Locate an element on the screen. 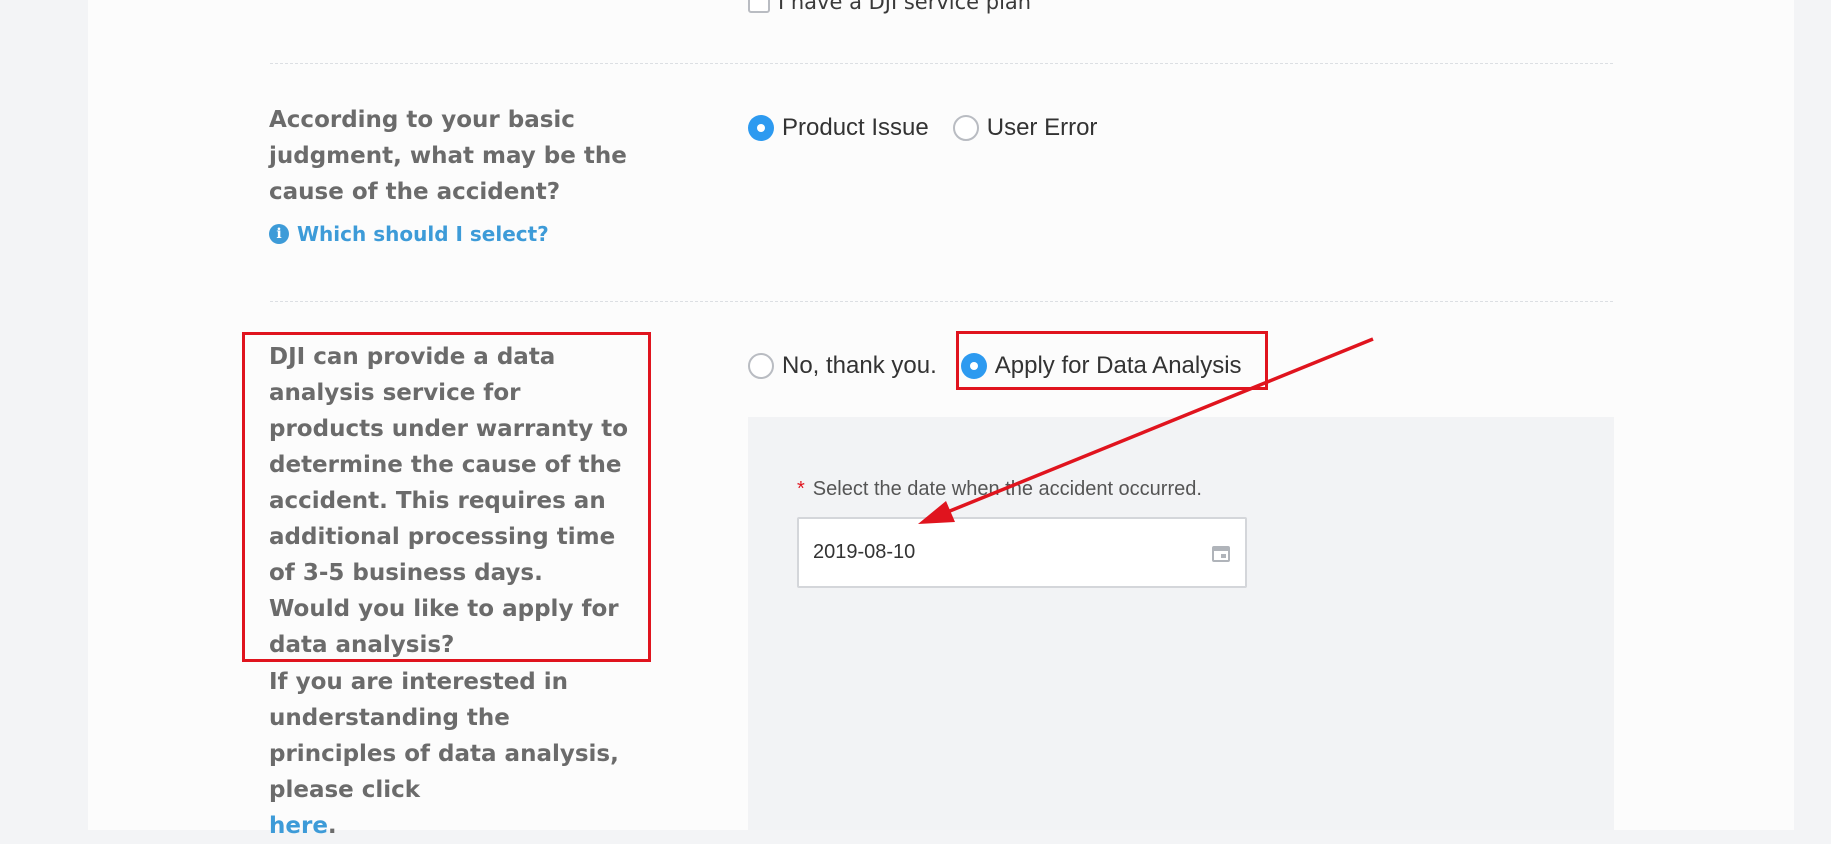 Image resolution: width=1831 pixels, height=844 pixels. calendar-icon is located at coordinates (1221, 553).